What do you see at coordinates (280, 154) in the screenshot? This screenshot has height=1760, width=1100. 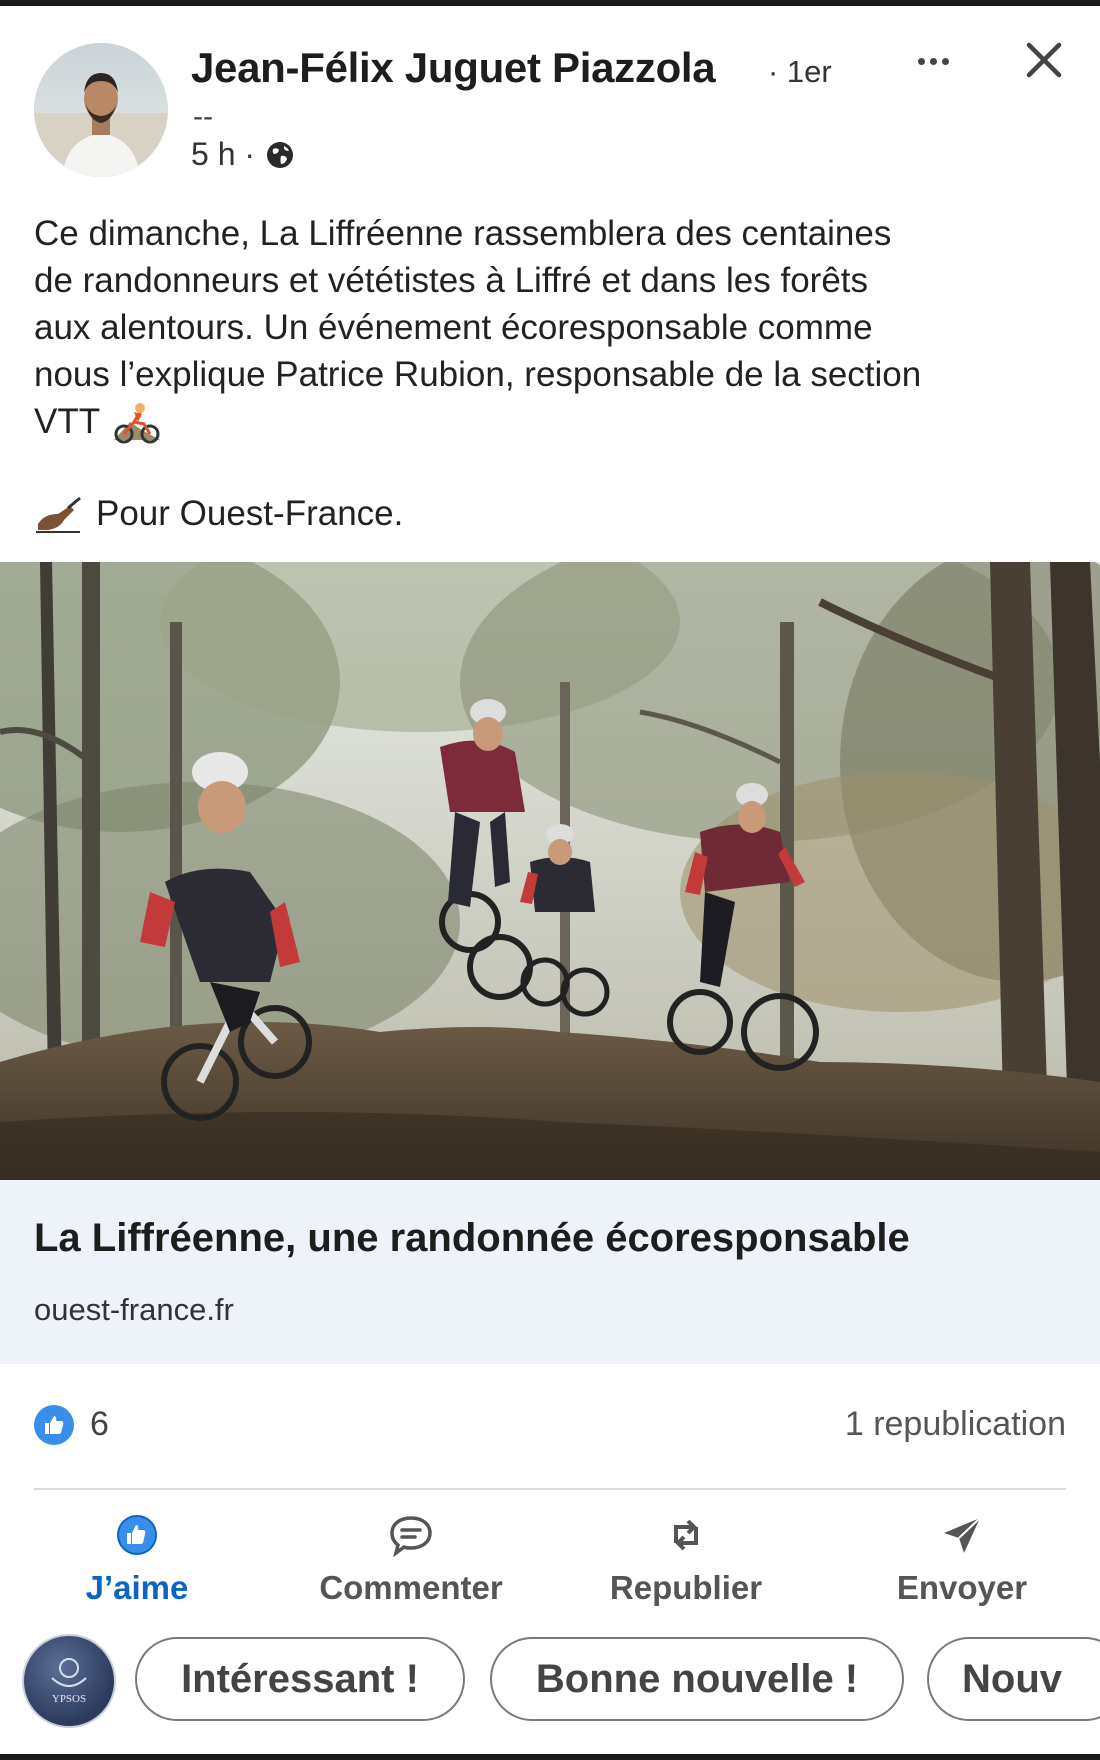 I see `globe-icon` at bounding box center [280, 154].